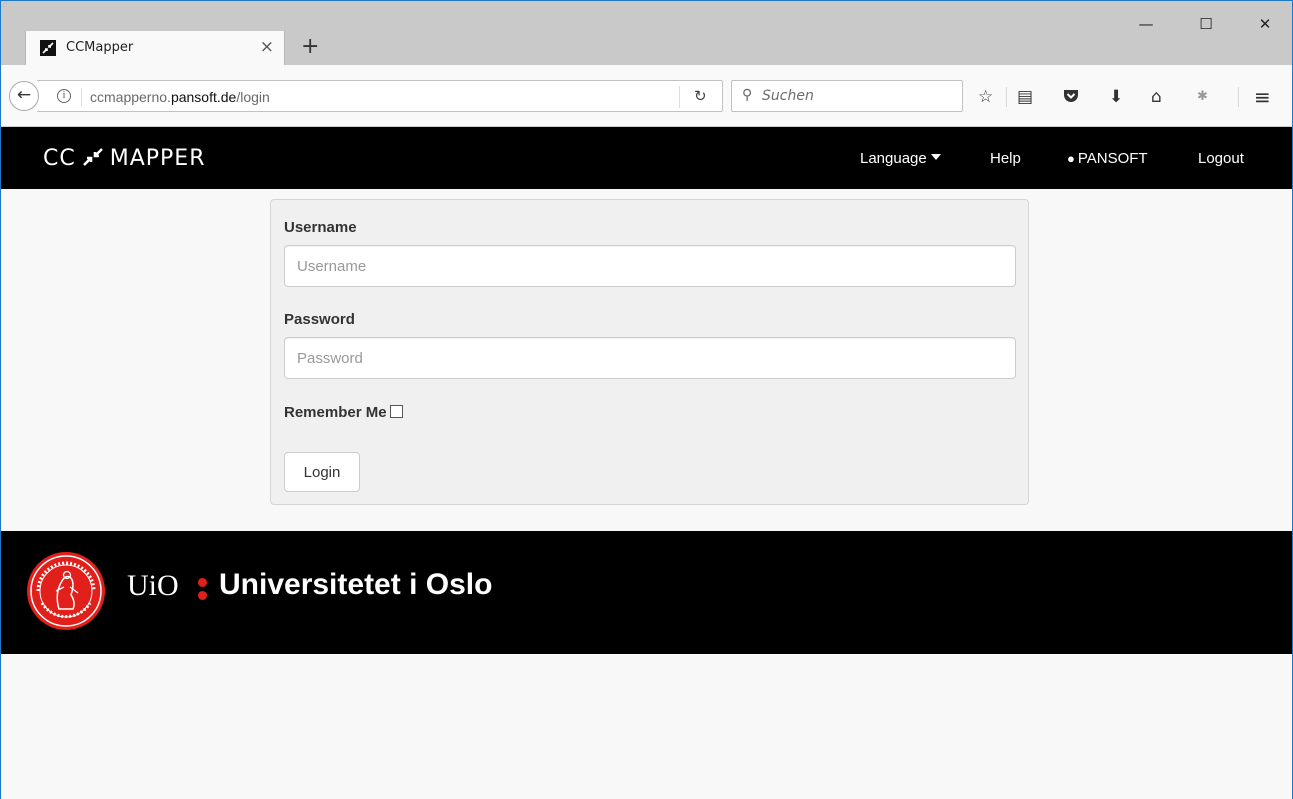  I want to click on remember-me-row: Remember Me, so click(343, 412).